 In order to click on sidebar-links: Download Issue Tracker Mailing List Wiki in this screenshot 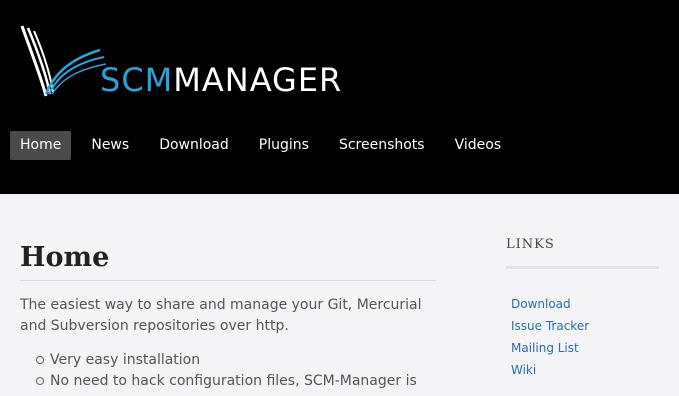, I will do `click(582, 337)`.